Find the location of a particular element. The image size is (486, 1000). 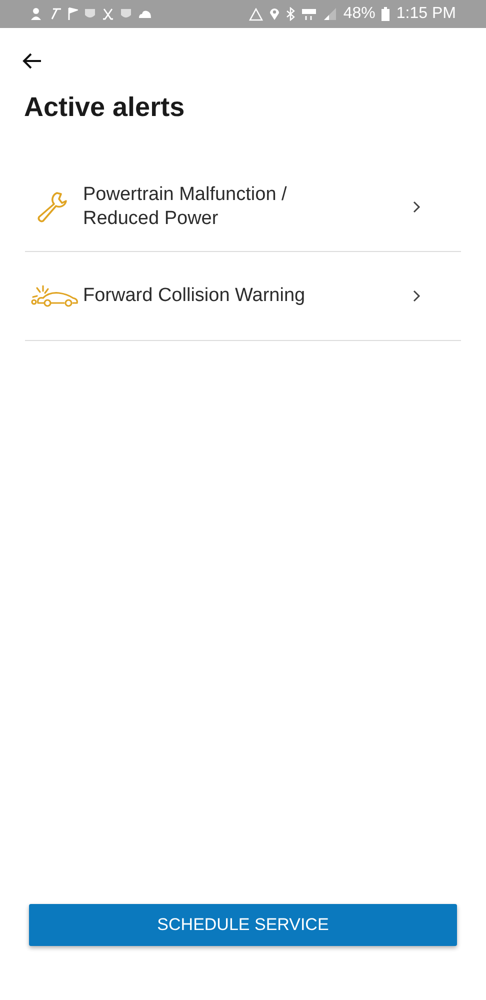

bluetooth-icon is located at coordinates (291, 14).